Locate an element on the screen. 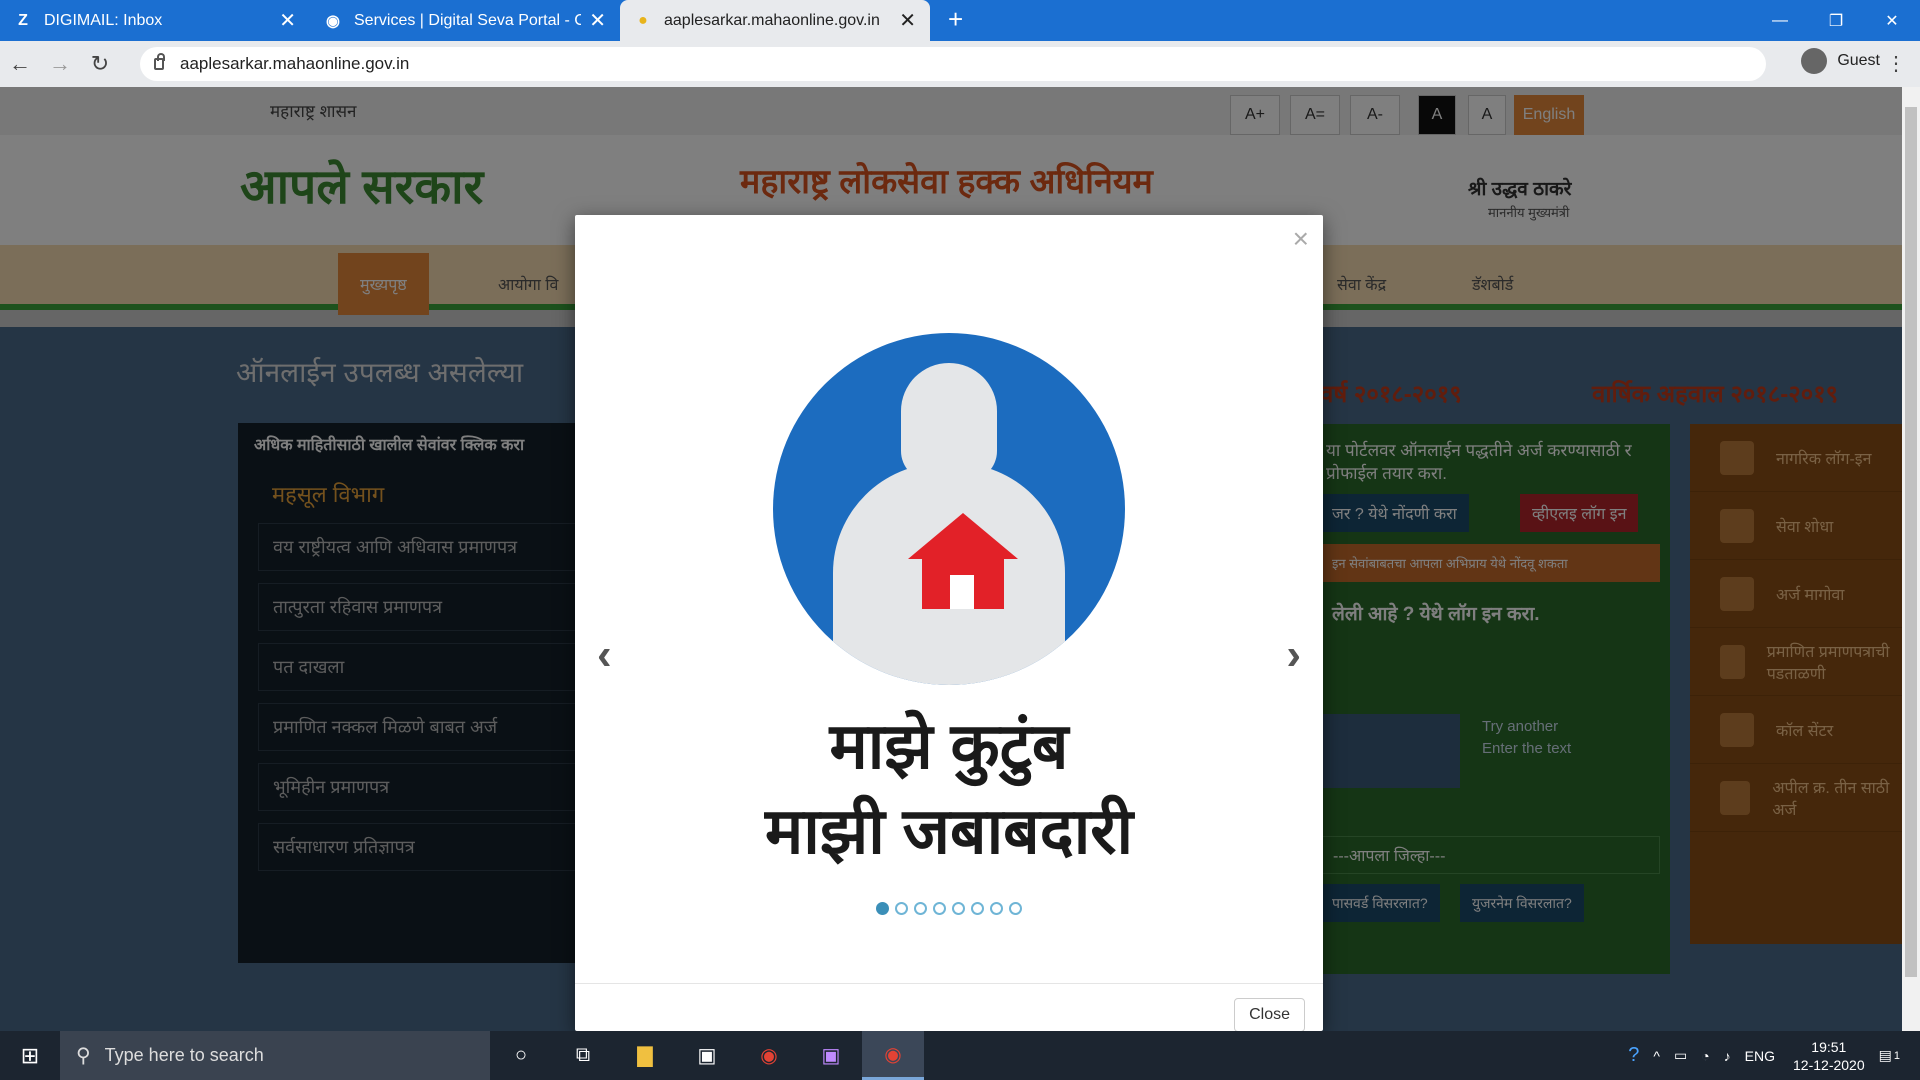 Image resolution: width=1920 pixels, height=1080 pixels. modal-footer: Close is located at coordinates (949, 1007).